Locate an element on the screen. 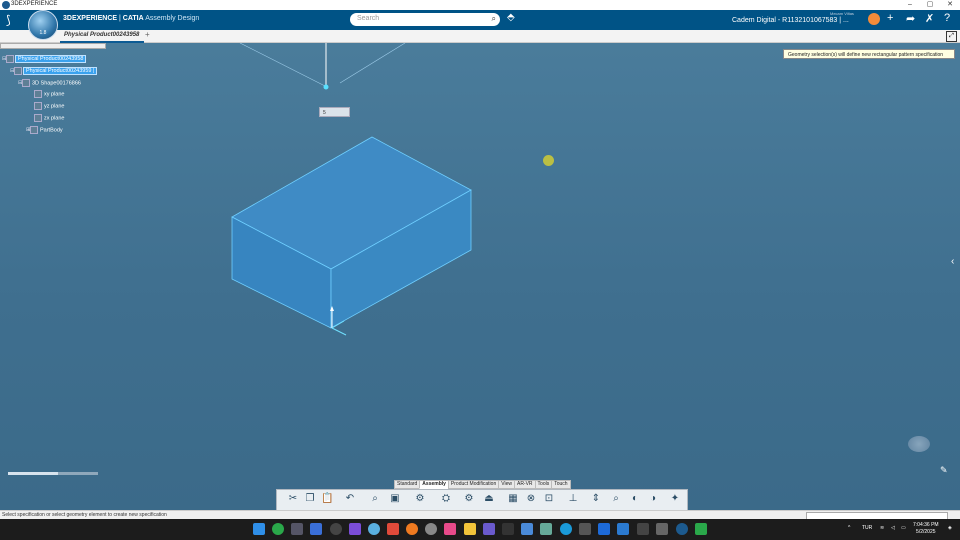 The height and width of the screenshot is (540, 960). view-icon: ▣ is located at coordinates (395, 499).